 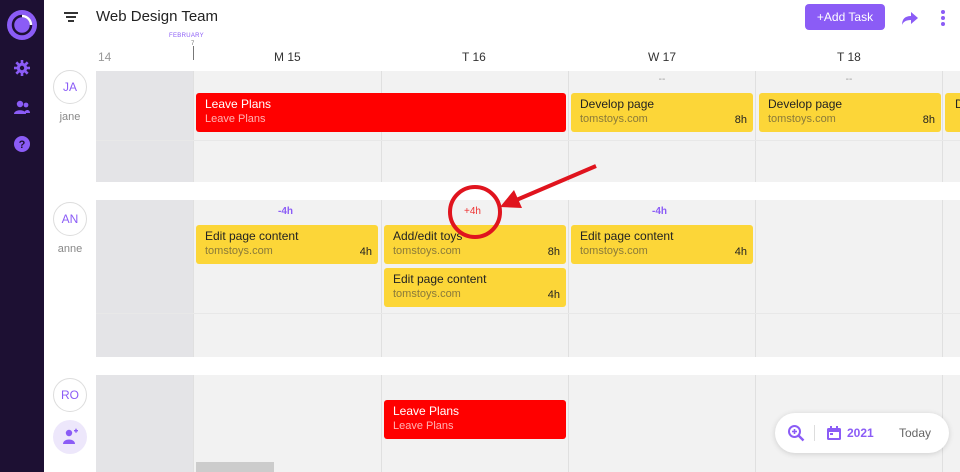 I want to click on avatar: JA, so click(x=70, y=87).